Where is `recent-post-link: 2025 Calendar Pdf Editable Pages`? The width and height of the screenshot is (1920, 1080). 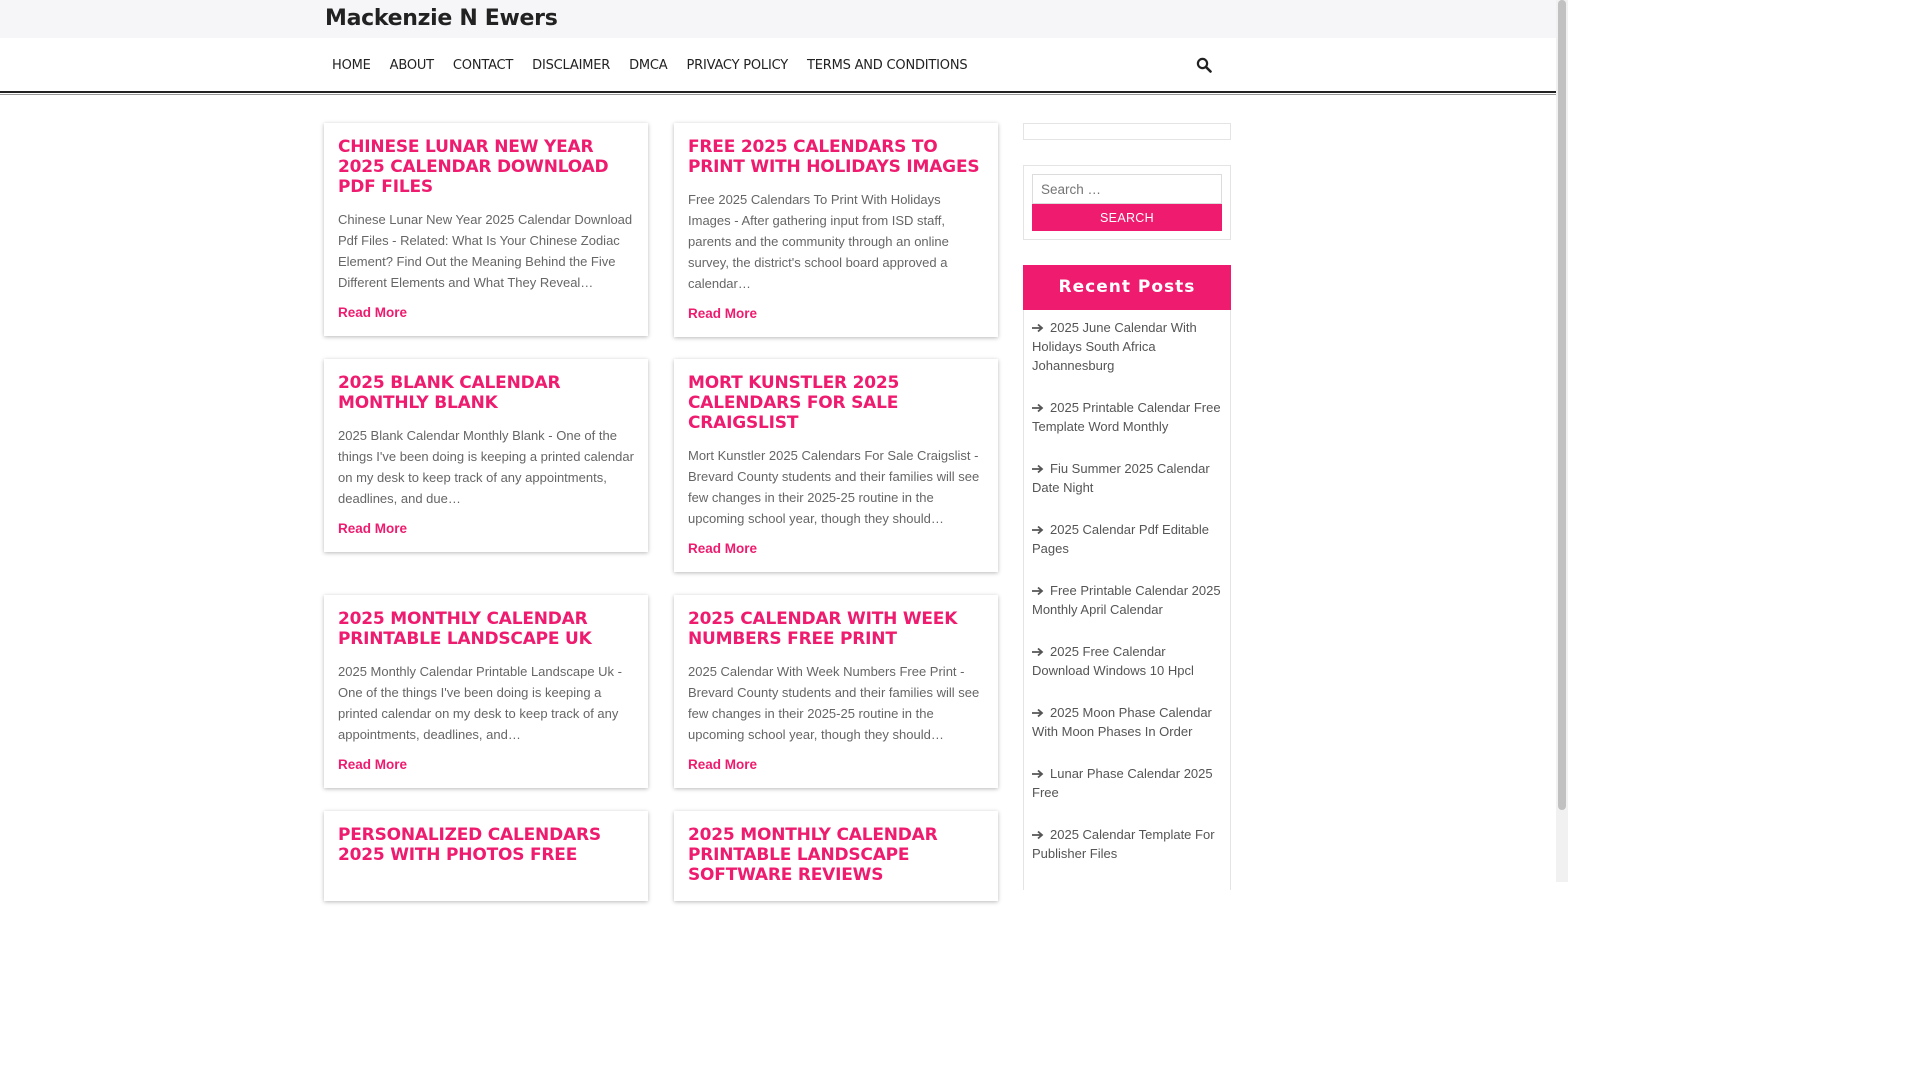 recent-post-link: 2025 Calendar Pdf Editable Pages is located at coordinates (1120, 539).